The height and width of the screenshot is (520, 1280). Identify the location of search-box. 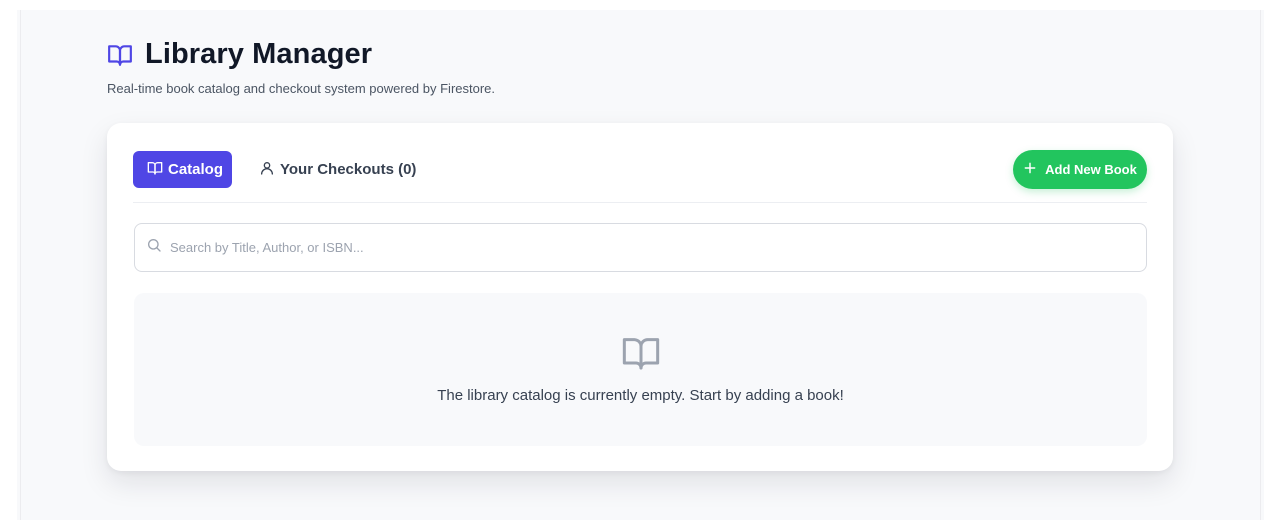
(640, 247).